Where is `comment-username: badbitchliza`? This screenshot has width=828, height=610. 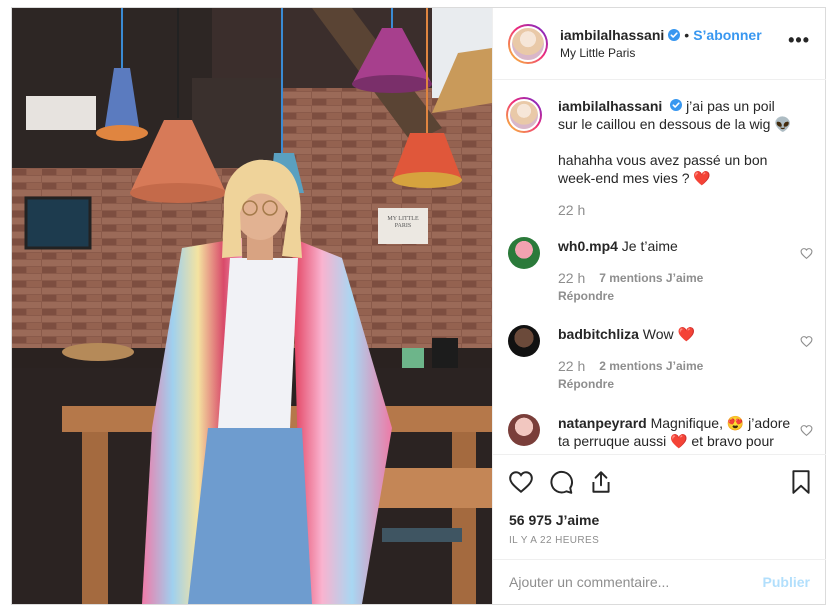 comment-username: badbitchliza is located at coordinates (598, 334).